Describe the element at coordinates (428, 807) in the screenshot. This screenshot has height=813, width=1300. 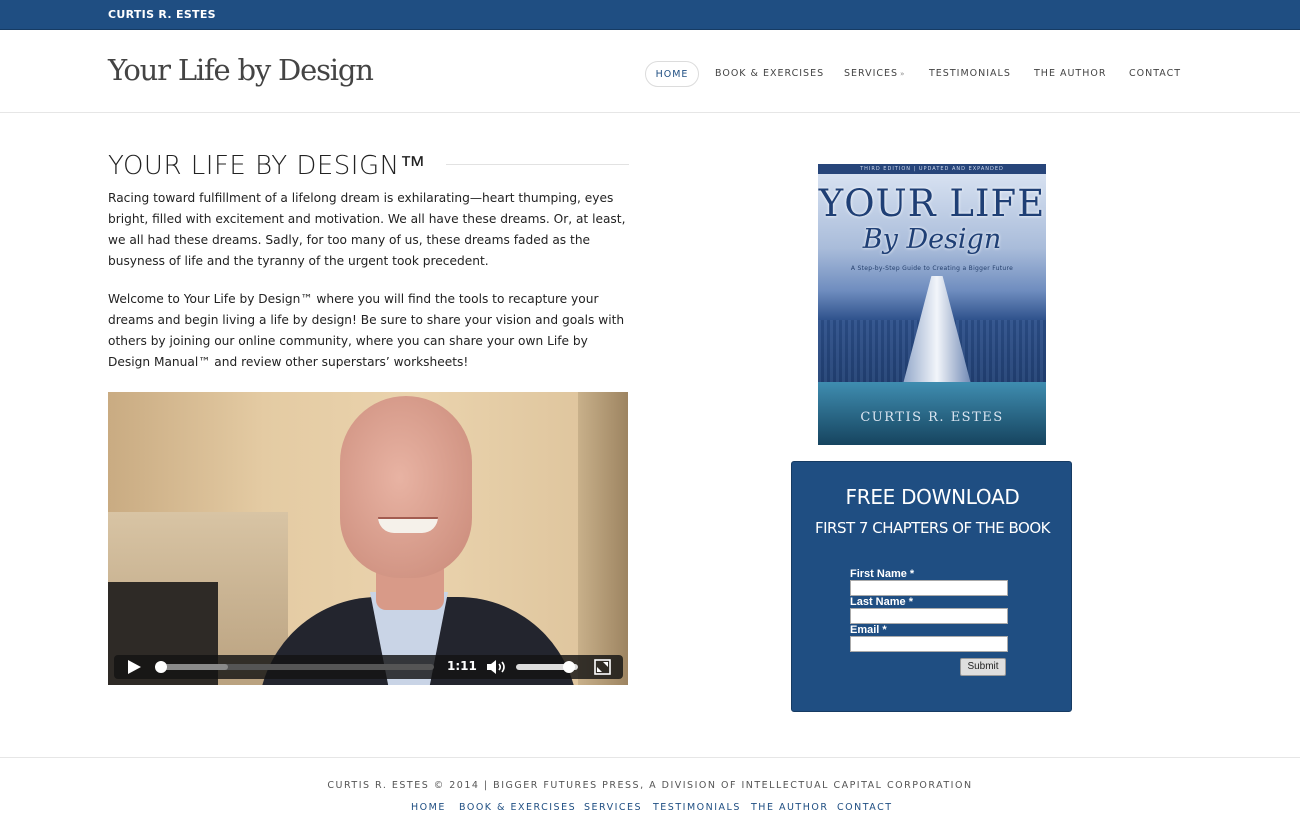
I see `footer-nav-home: HOME` at that location.